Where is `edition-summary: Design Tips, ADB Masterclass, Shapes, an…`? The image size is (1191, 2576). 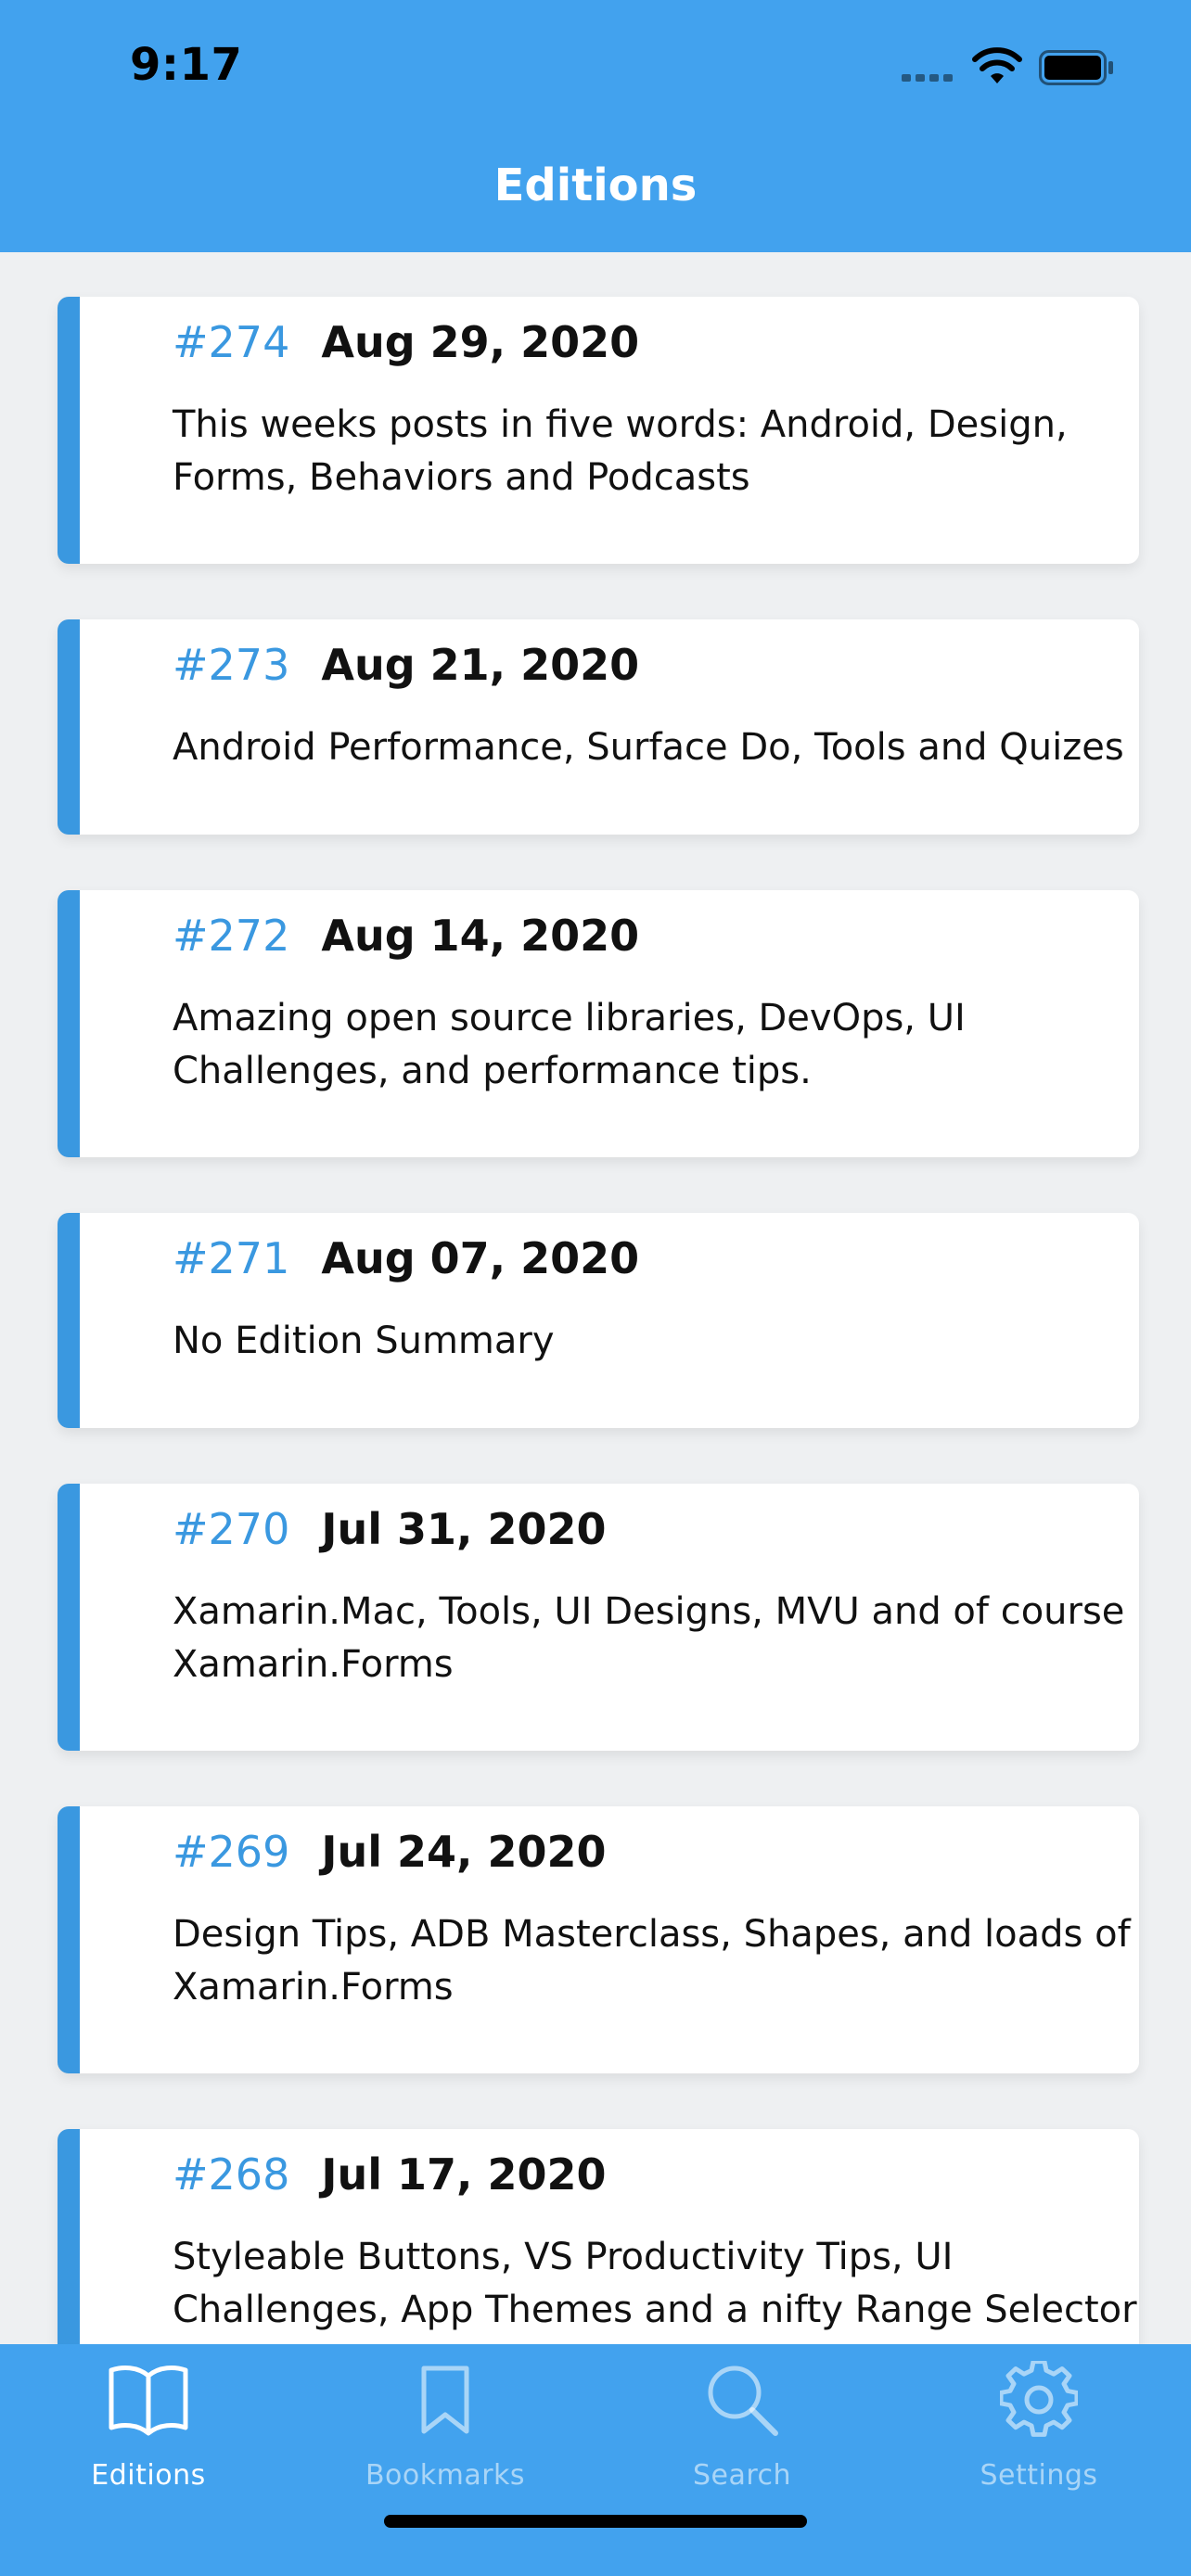
edition-summary: Design Tips, ADB Masterclass, Shapes, an… is located at coordinates (652, 1961).